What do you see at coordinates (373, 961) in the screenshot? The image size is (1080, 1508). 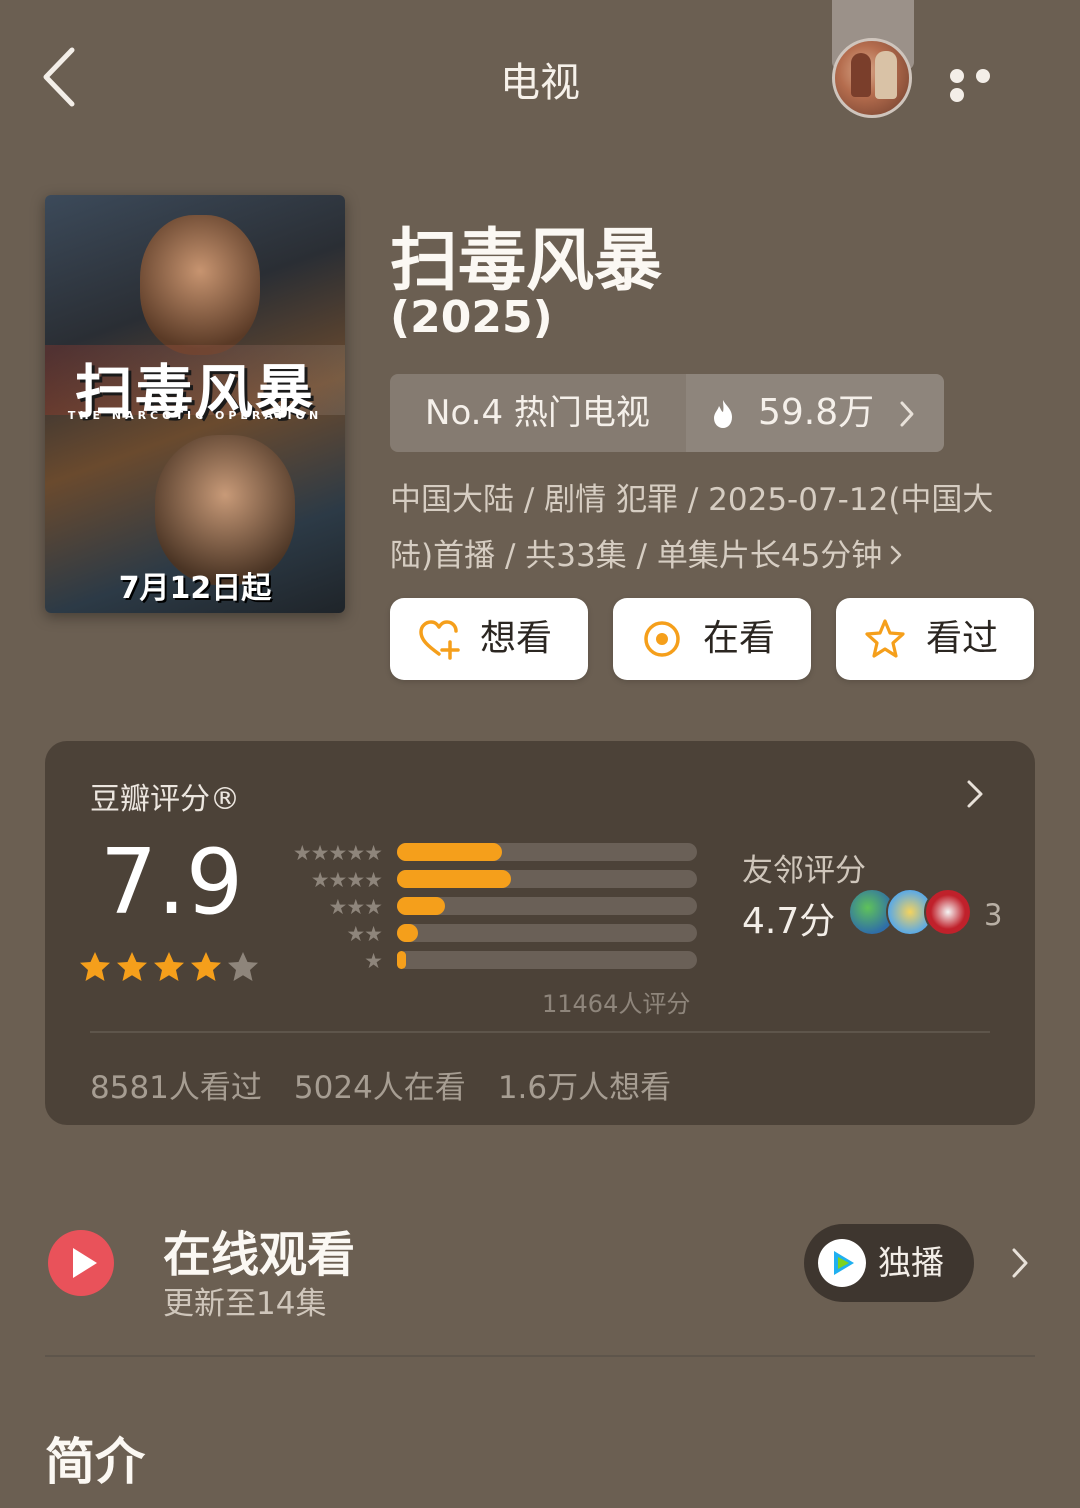 I see `distribution-stars-1: ★` at bounding box center [373, 961].